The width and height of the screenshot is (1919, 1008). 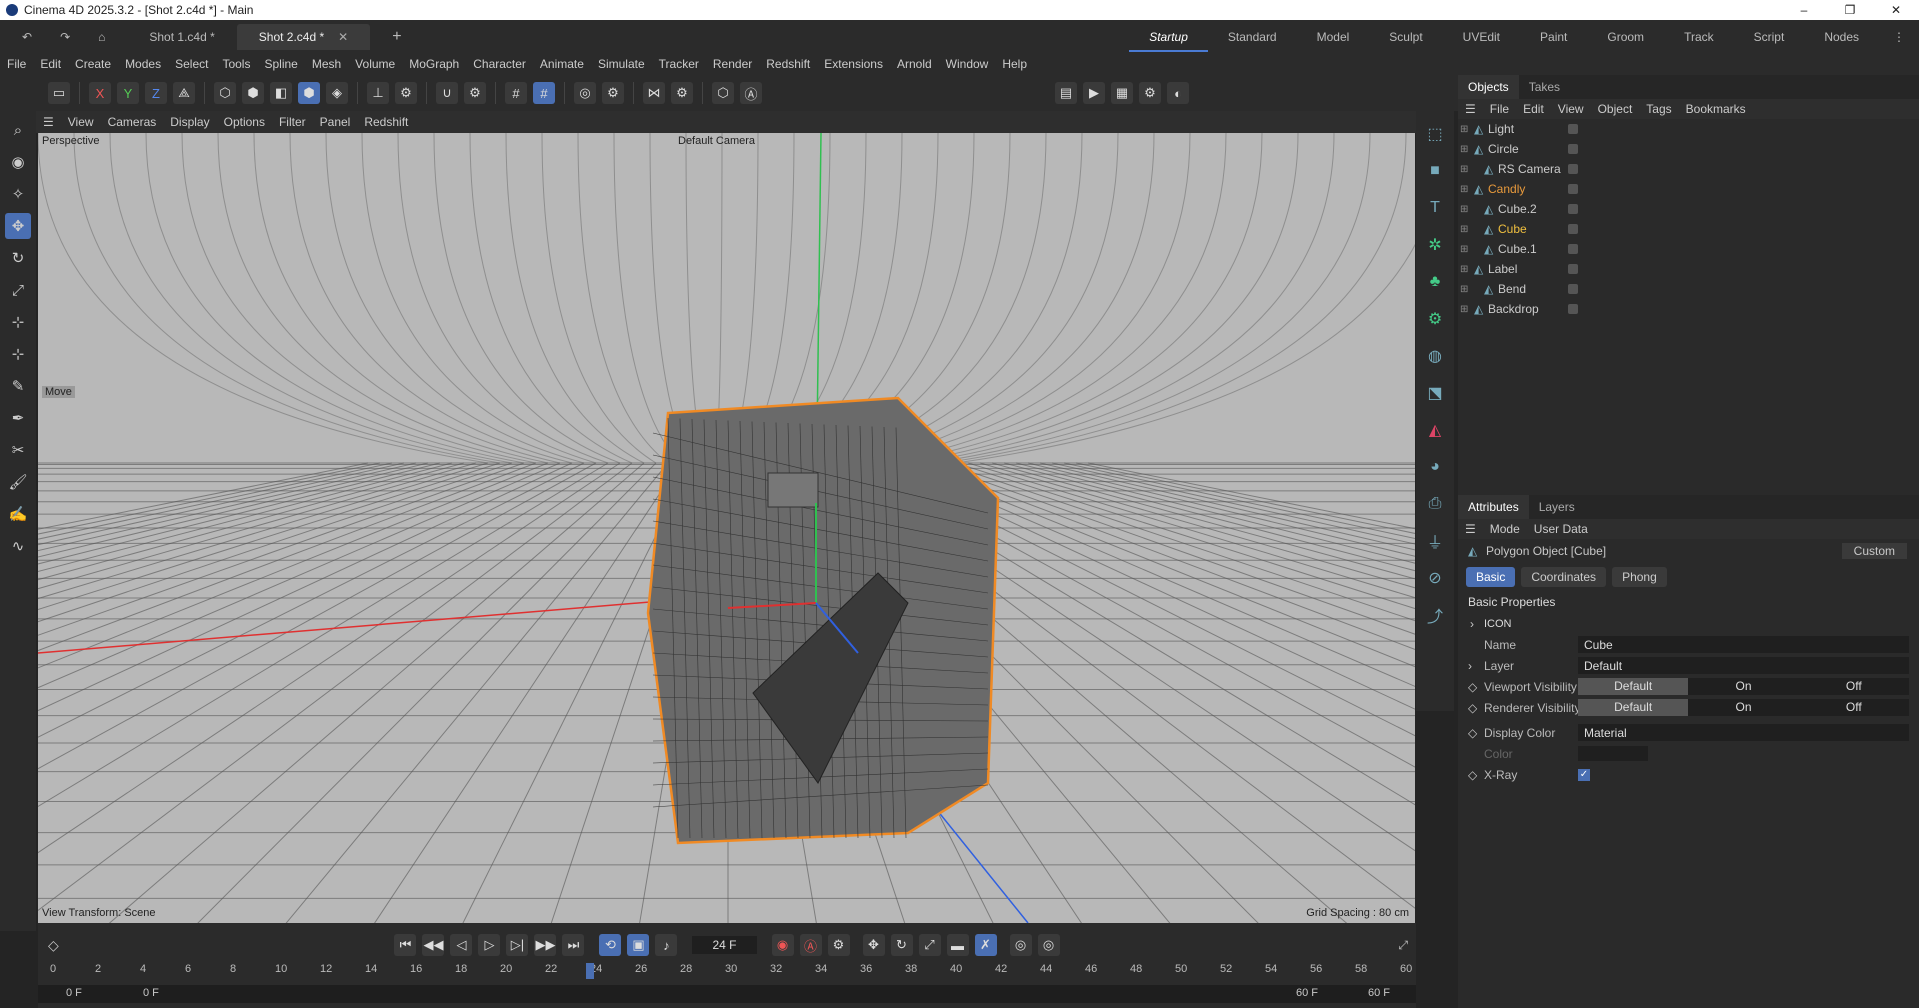 I want to click on record-icon: ◉, so click(x=782, y=945).